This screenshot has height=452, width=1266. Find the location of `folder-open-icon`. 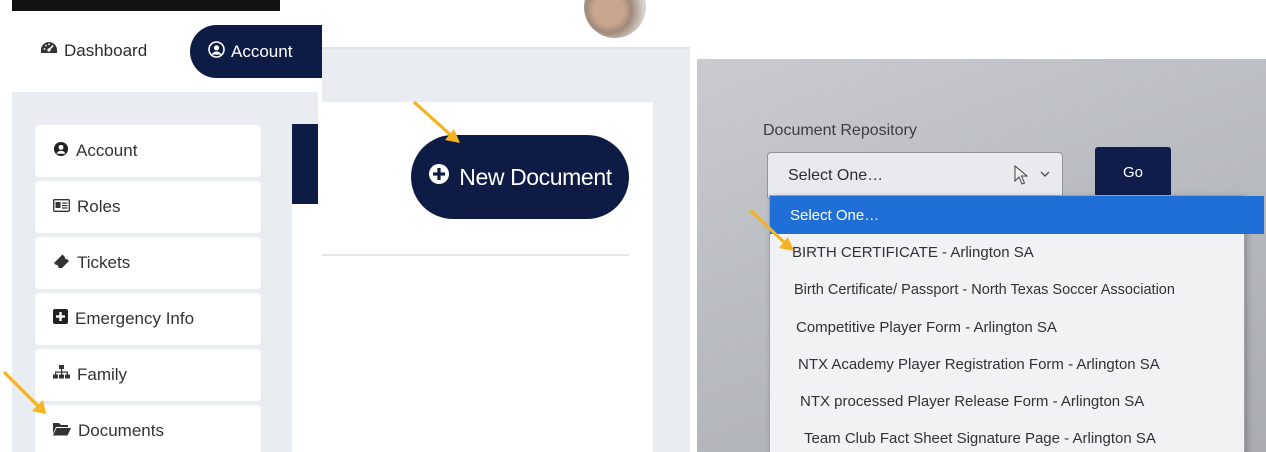

folder-open-icon is located at coordinates (62, 431).